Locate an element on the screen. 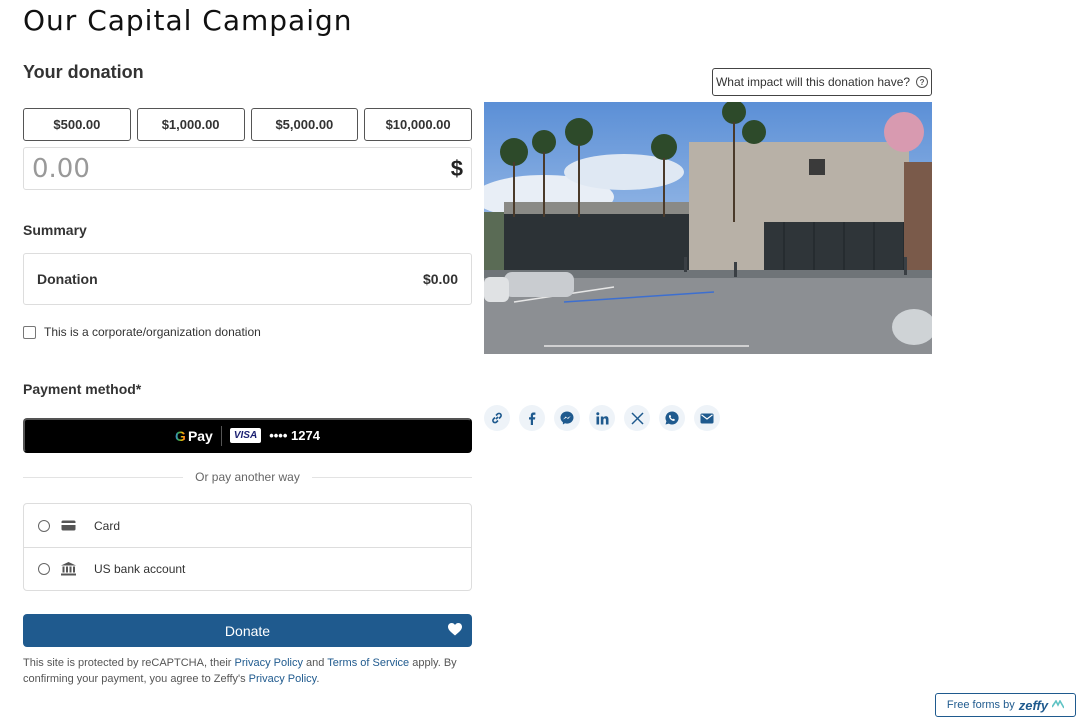  corporate-checkbox is located at coordinates (29, 332).